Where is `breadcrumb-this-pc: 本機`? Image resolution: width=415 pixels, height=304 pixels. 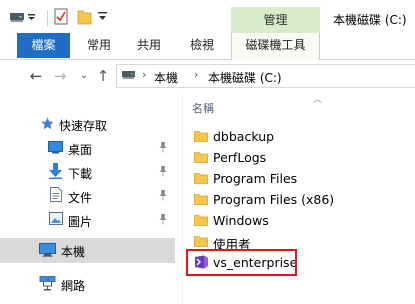 breadcrumb-this-pc: 本機 is located at coordinates (166, 77).